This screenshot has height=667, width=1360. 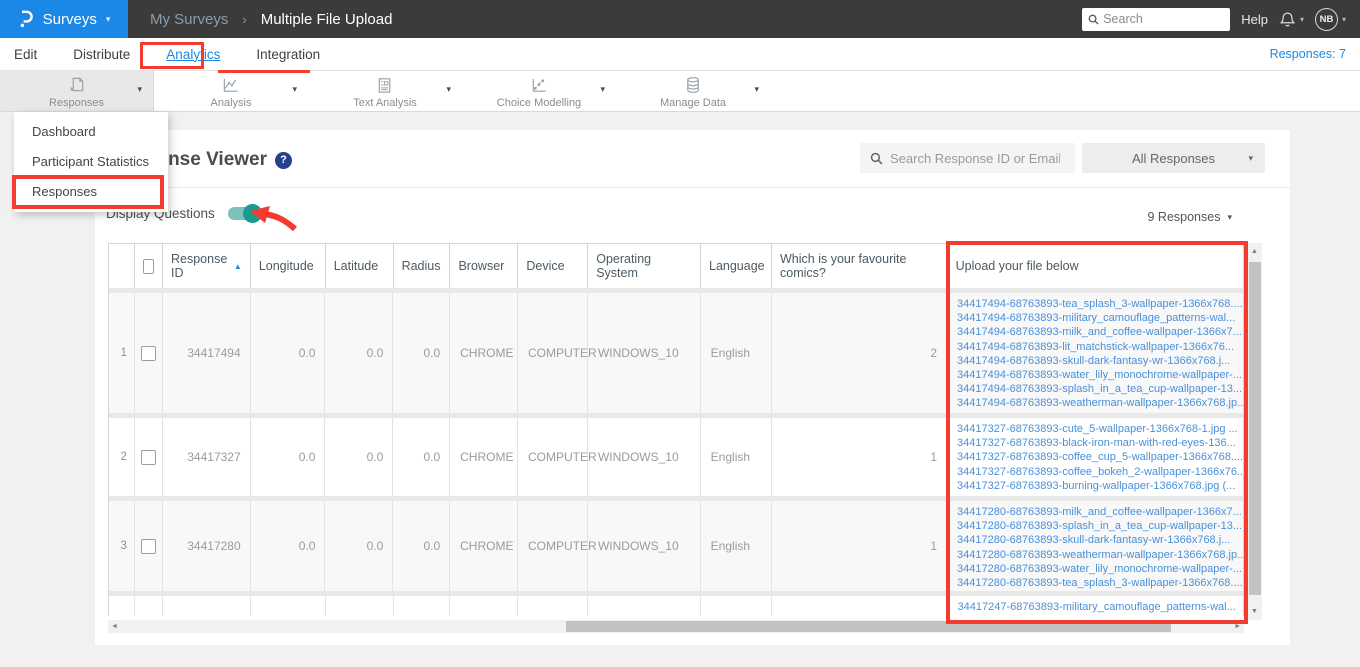 What do you see at coordinates (644, 546) in the screenshot?
I see `cell-os: WINDOWS_10` at bounding box center [644, 546].